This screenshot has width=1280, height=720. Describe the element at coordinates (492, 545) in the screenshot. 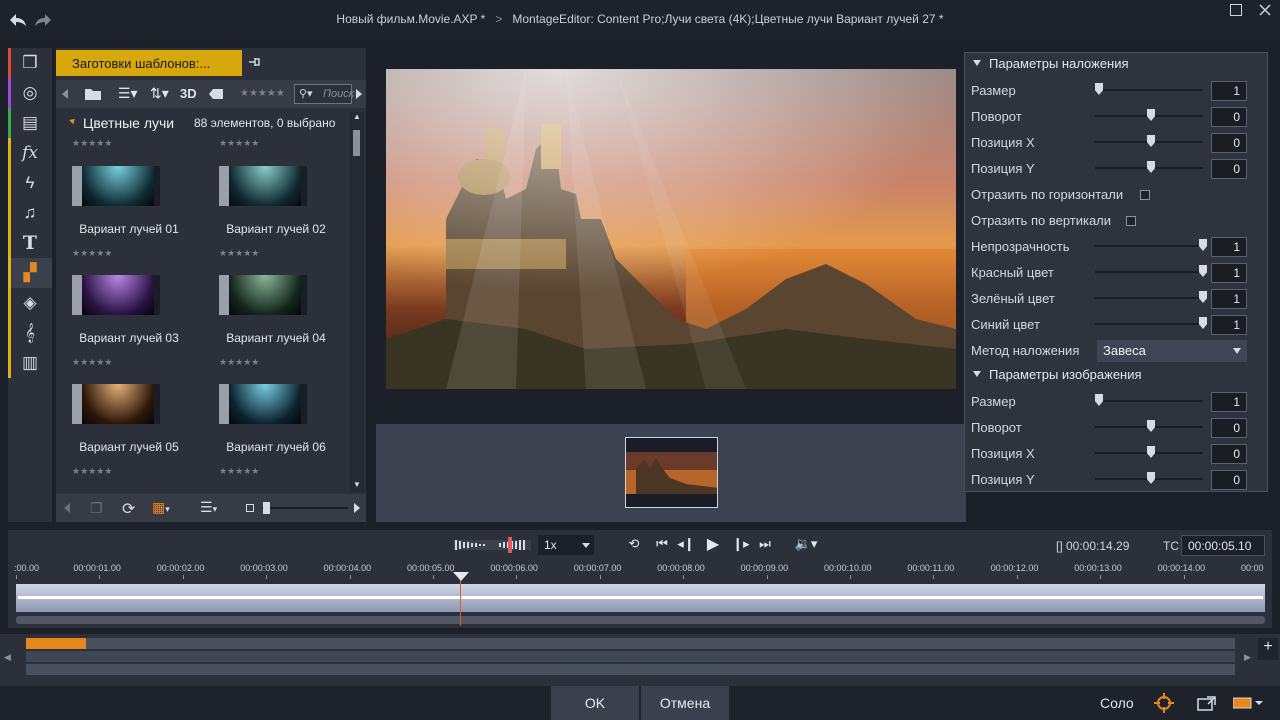

I see `shuttle-control` at that location.